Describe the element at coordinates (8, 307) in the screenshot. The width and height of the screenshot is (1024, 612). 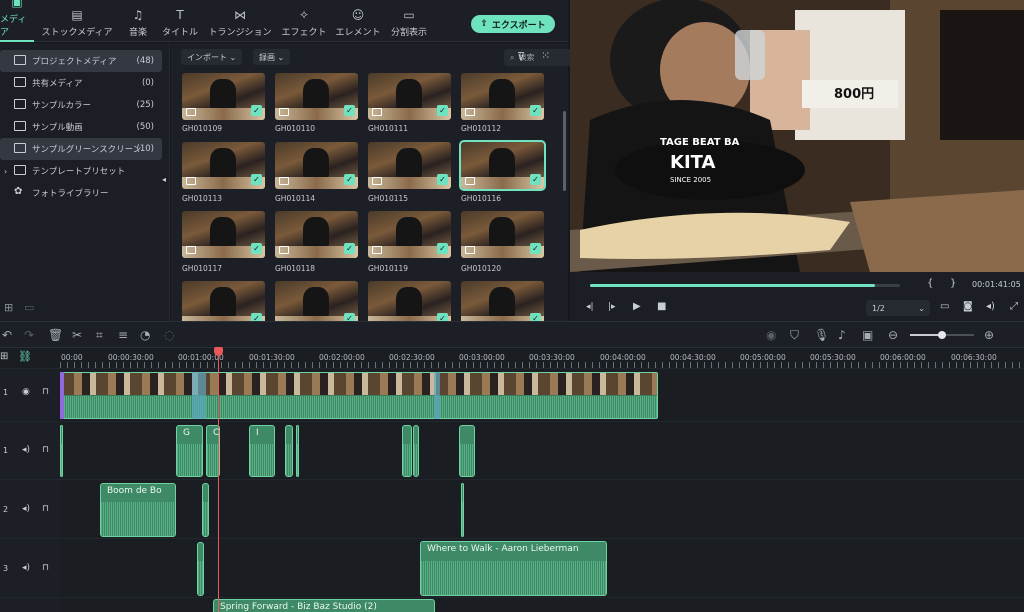
I see `new-folder-icon: ⊞` at that location.